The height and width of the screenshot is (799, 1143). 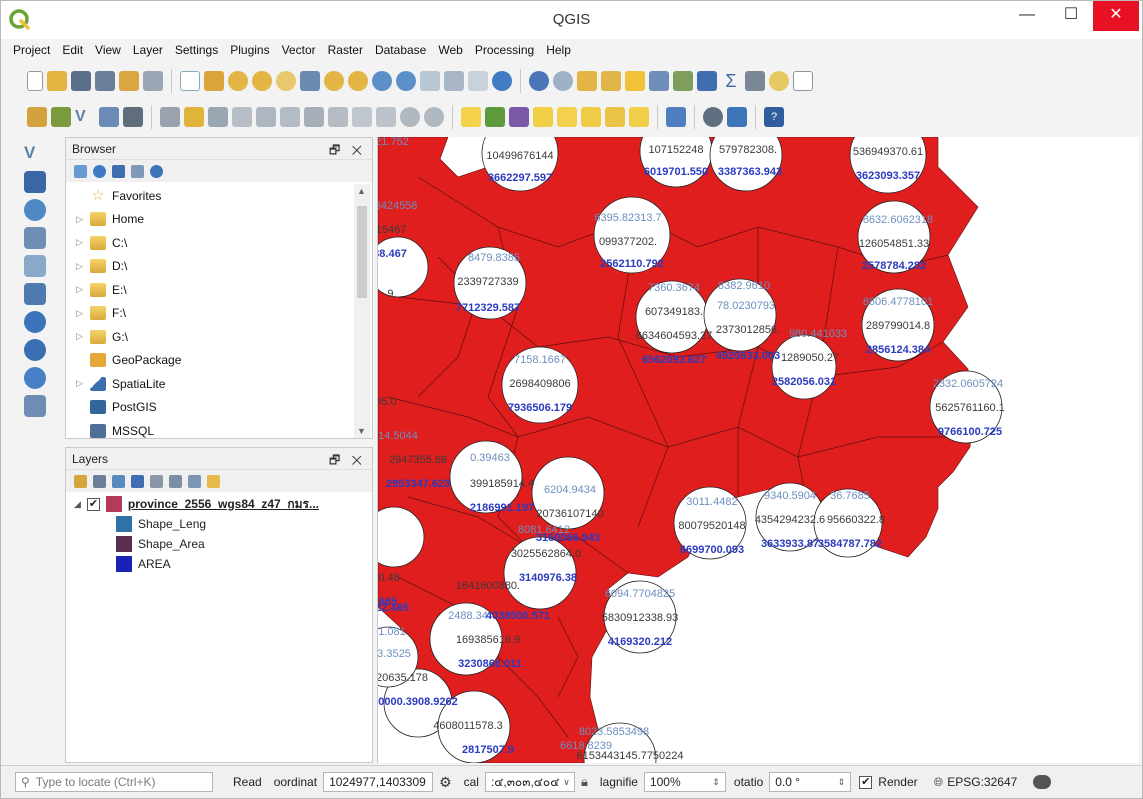 I want to click on redo-icon, so click(x=434, y=117).